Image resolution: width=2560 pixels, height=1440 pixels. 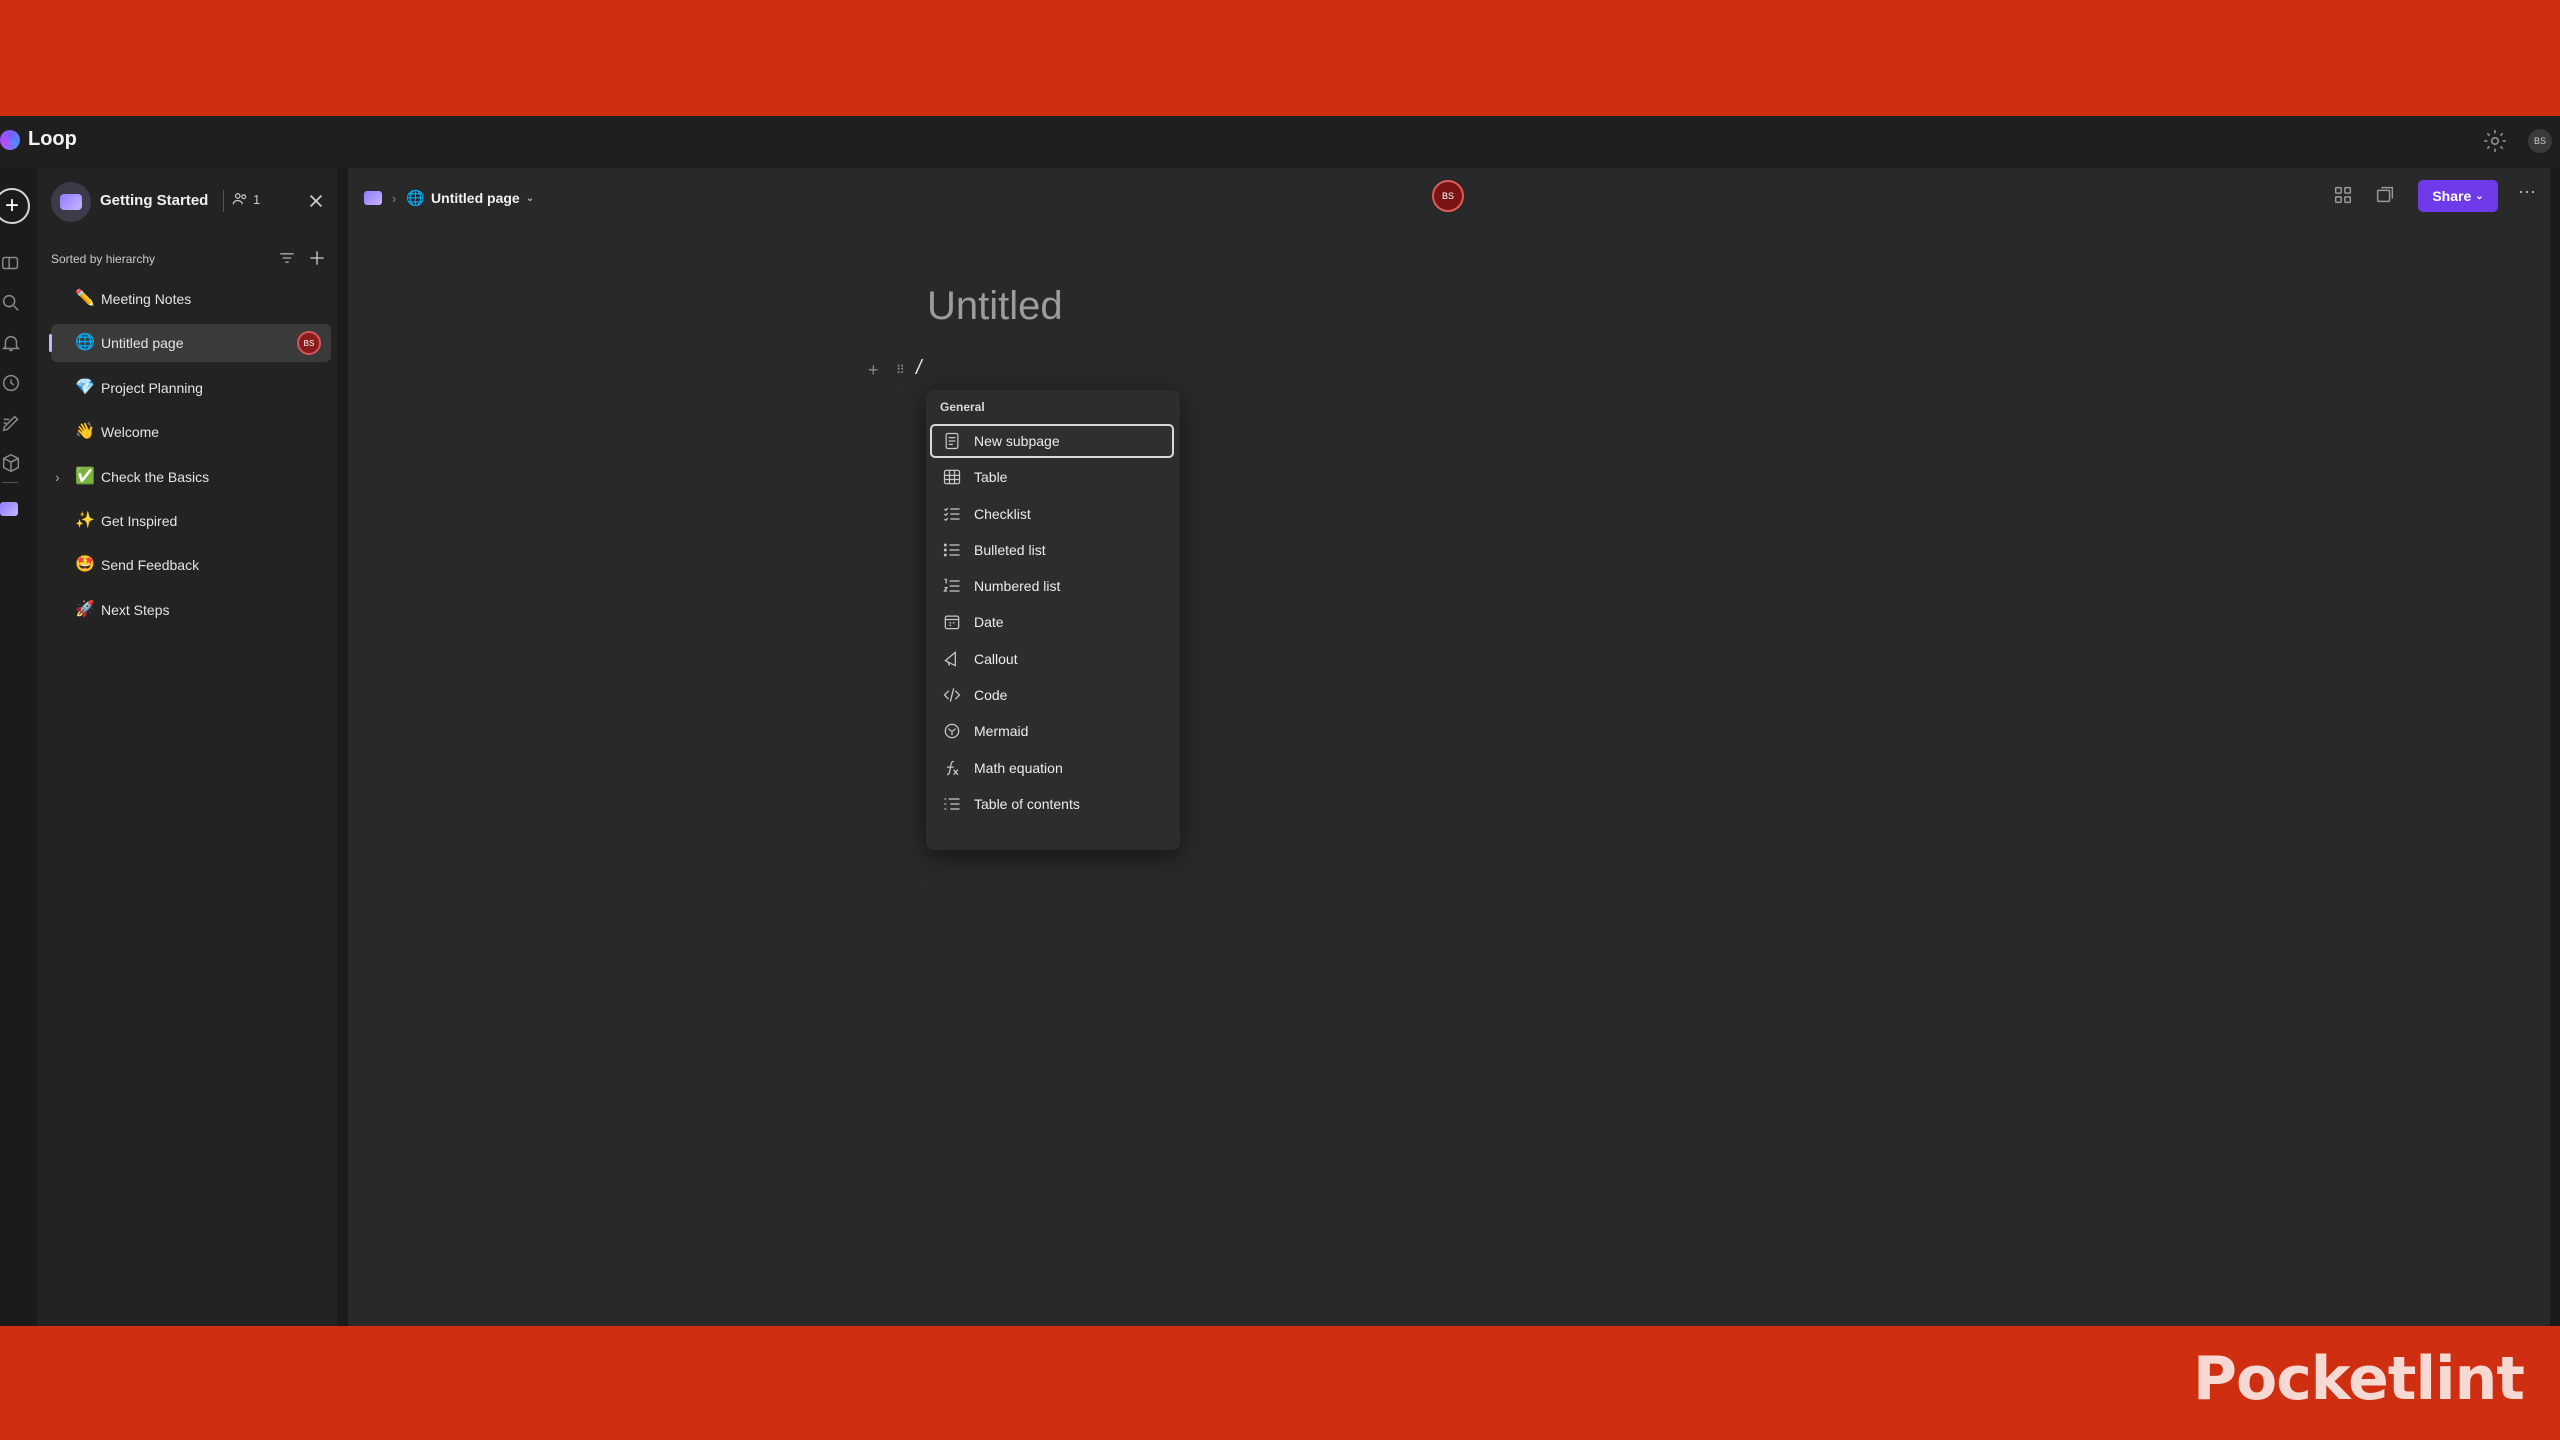 I want to click on page-title-input: Untitled, so click(x=995, y=306).